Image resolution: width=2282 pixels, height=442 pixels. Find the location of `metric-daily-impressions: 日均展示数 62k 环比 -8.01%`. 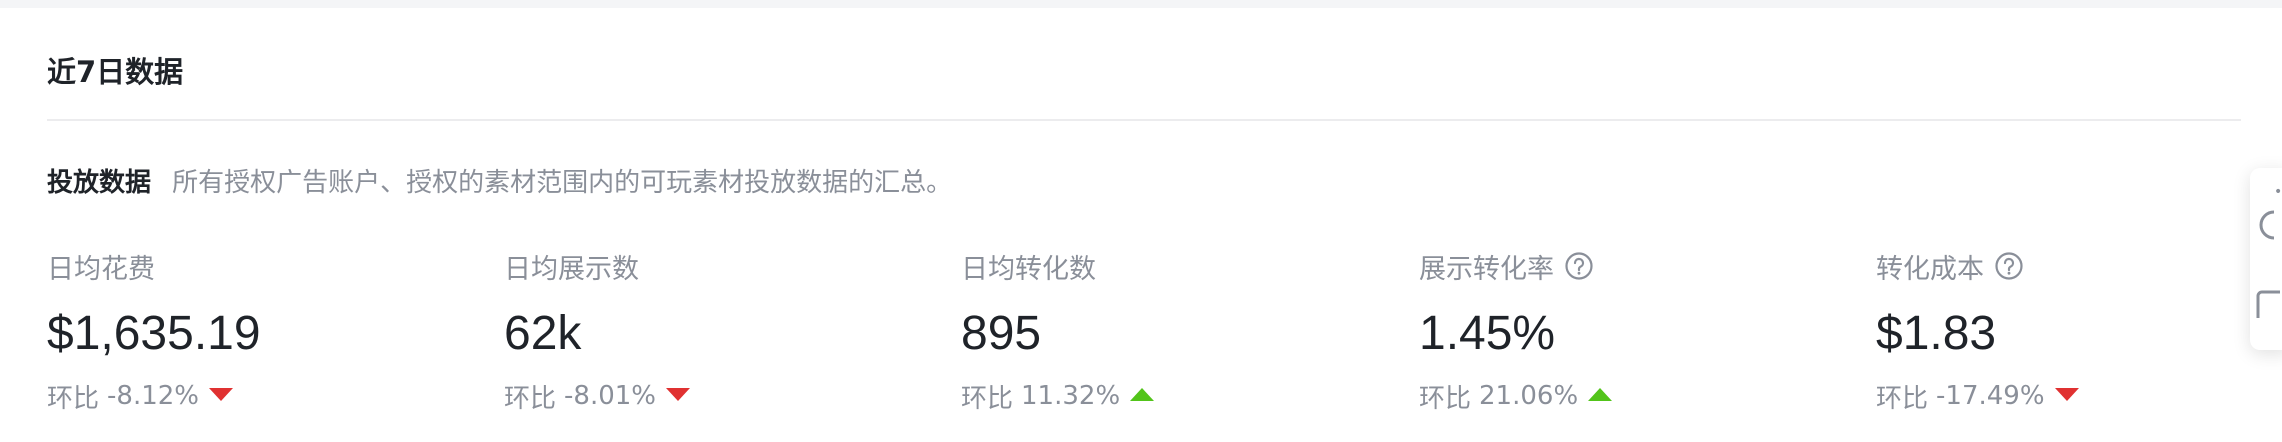

metric-daily-impressions: 日均展示数 62k 环比 -8.01% is located at coordinates (724, 331).